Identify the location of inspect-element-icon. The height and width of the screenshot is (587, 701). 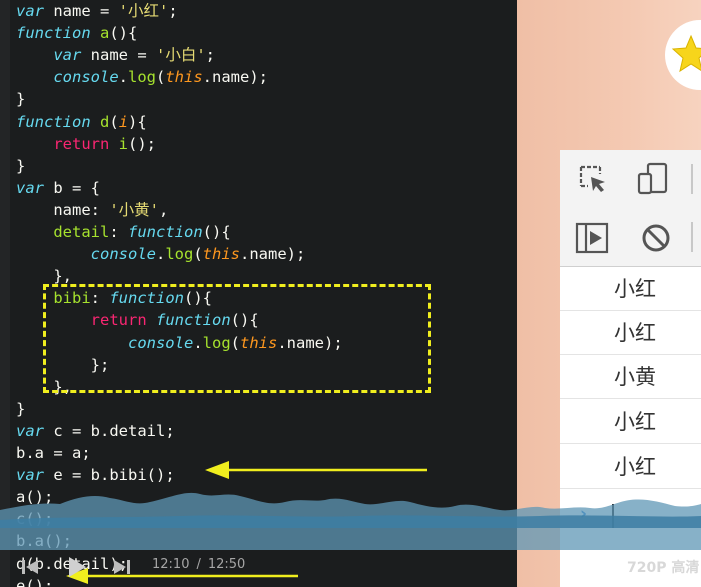
(594, 180).